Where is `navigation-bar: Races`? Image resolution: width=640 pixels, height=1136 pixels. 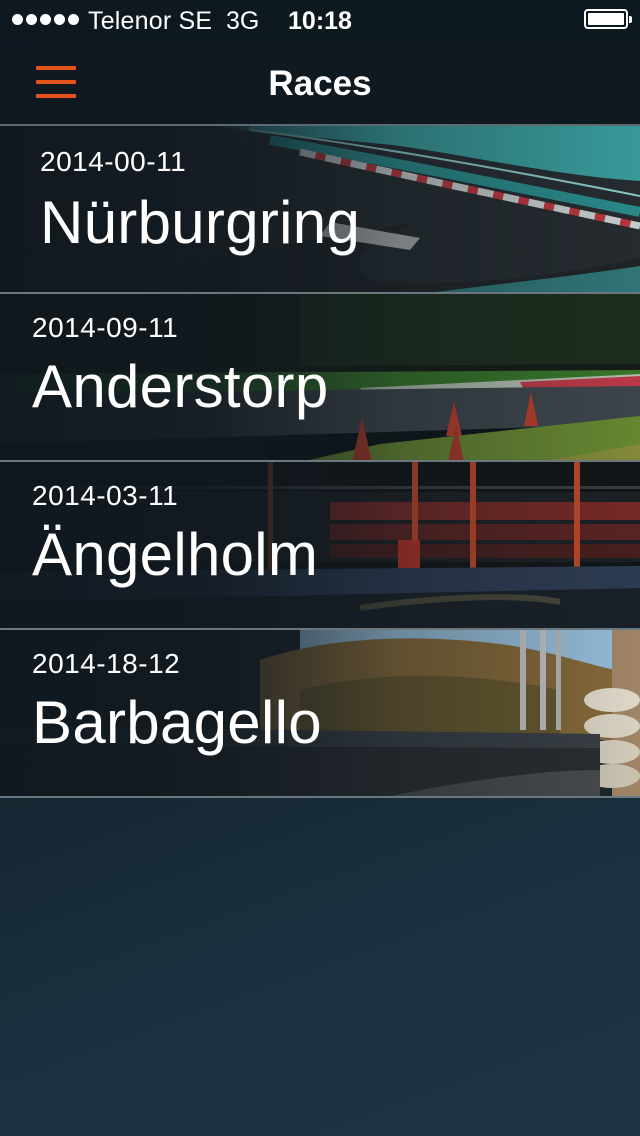 navigation-bar: Races is located at coordinates (320, 83).